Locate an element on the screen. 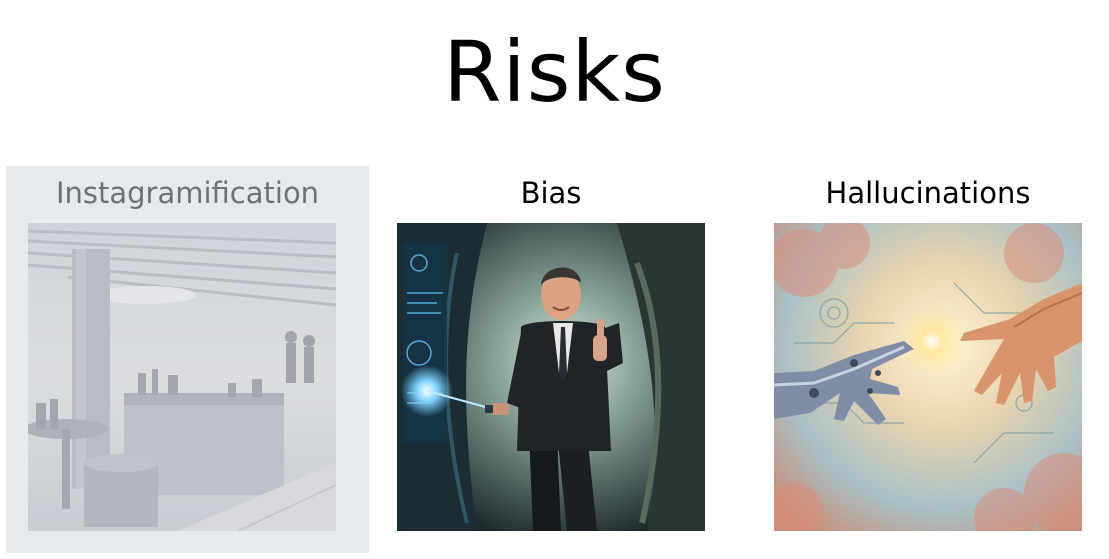 This screenshot has width=1109, height=559. slide-title: Risks is located at coordinates (554, 72).